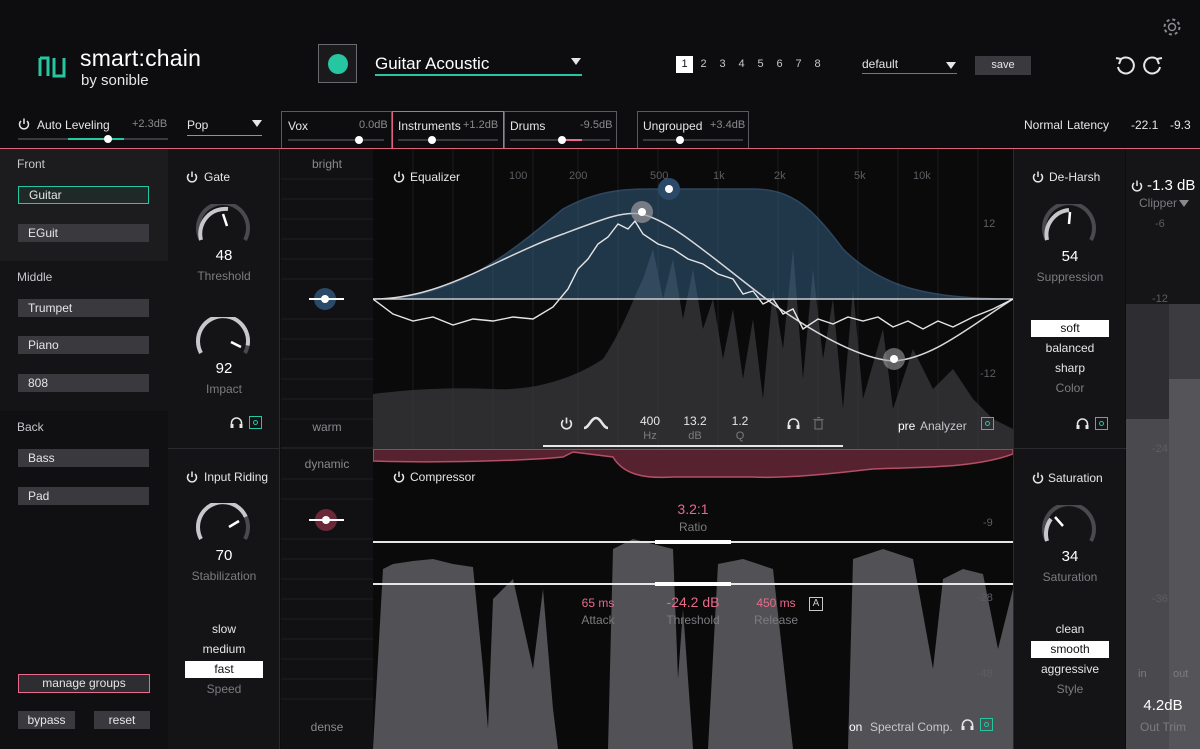 This screenshot has height=749, width=1200. What do you see at coordinates (596, 423) in the screenshot?
I see `eq-band-shape-icon` at bounding box center [596, 423].